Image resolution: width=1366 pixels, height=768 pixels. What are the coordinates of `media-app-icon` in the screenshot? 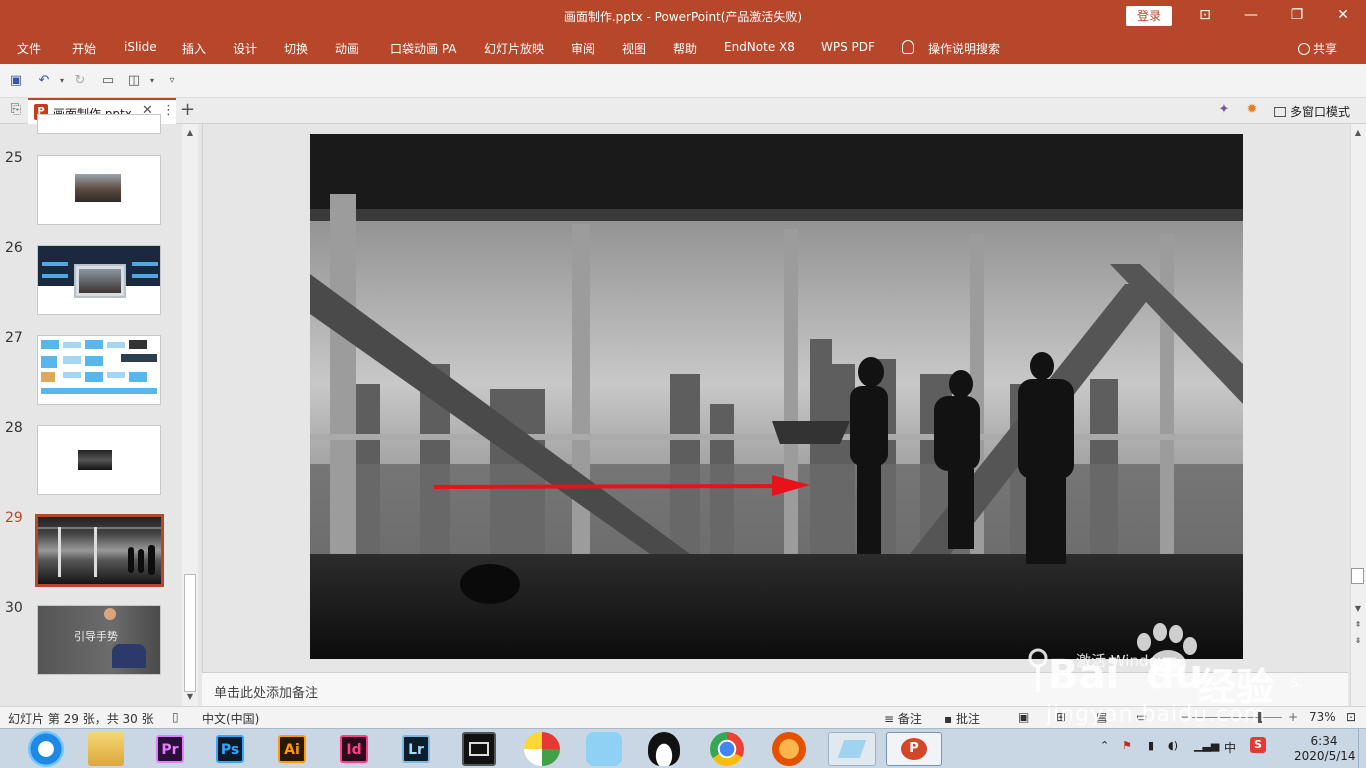 It's located at (542, 749).